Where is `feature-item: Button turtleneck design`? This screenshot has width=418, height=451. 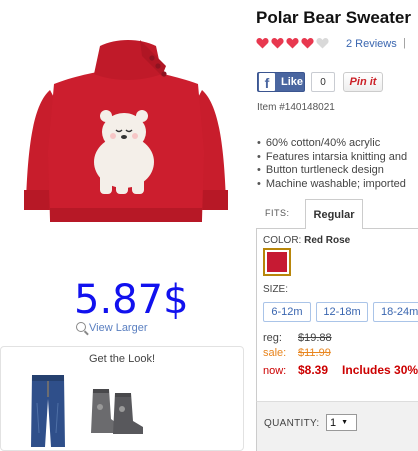 feature-item: Button turtleneck design is located at coordinates (332, 171).